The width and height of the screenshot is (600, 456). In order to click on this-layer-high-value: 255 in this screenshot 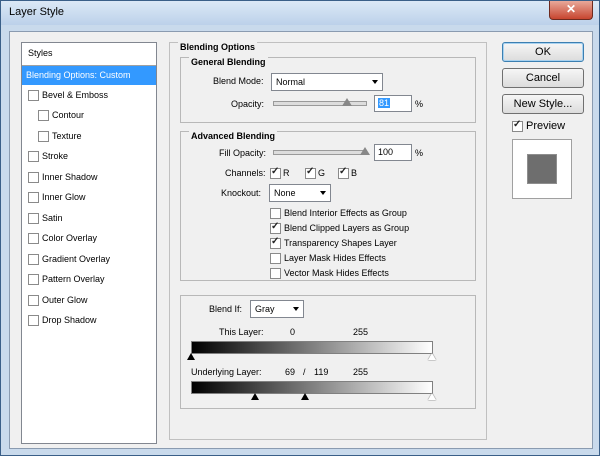, I will do `click(361, 332)`.